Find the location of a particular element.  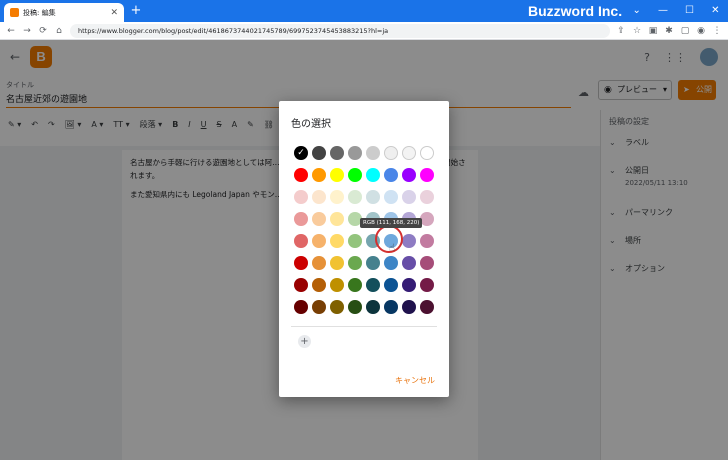

brand-watermark: Buzzword Inc. is located at coordinates (575, 11).